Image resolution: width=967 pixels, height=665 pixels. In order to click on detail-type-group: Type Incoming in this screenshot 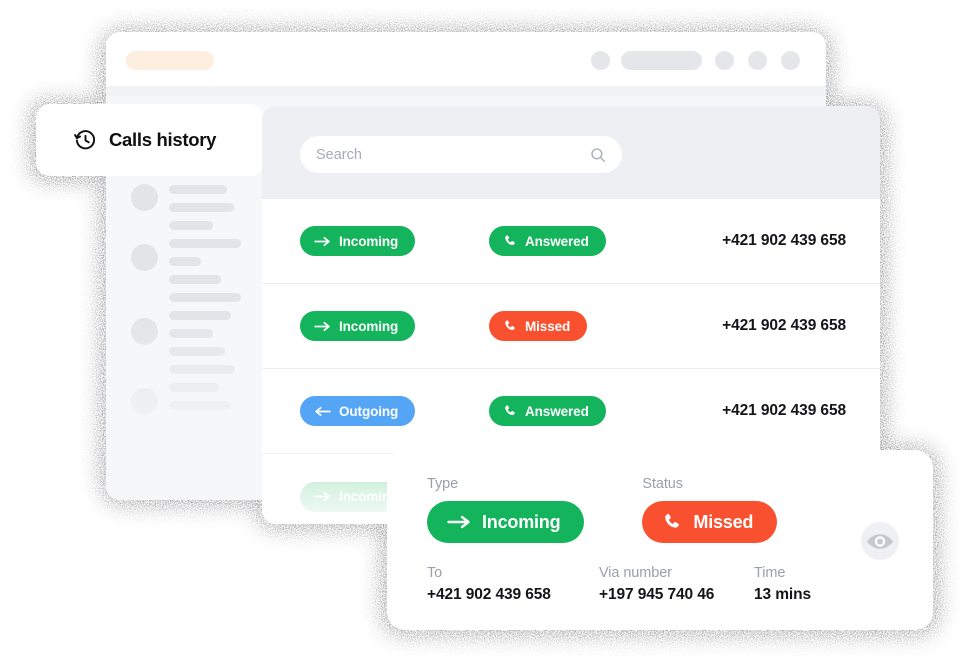, I will do `click(506, 509)`.